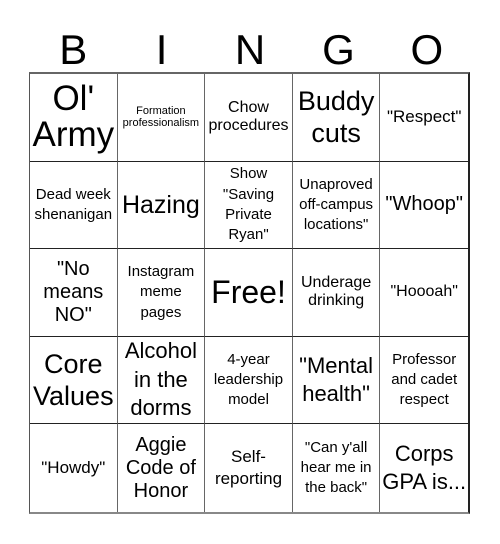  I want to click on bingo-cell: Core Values, so click(74, 380).